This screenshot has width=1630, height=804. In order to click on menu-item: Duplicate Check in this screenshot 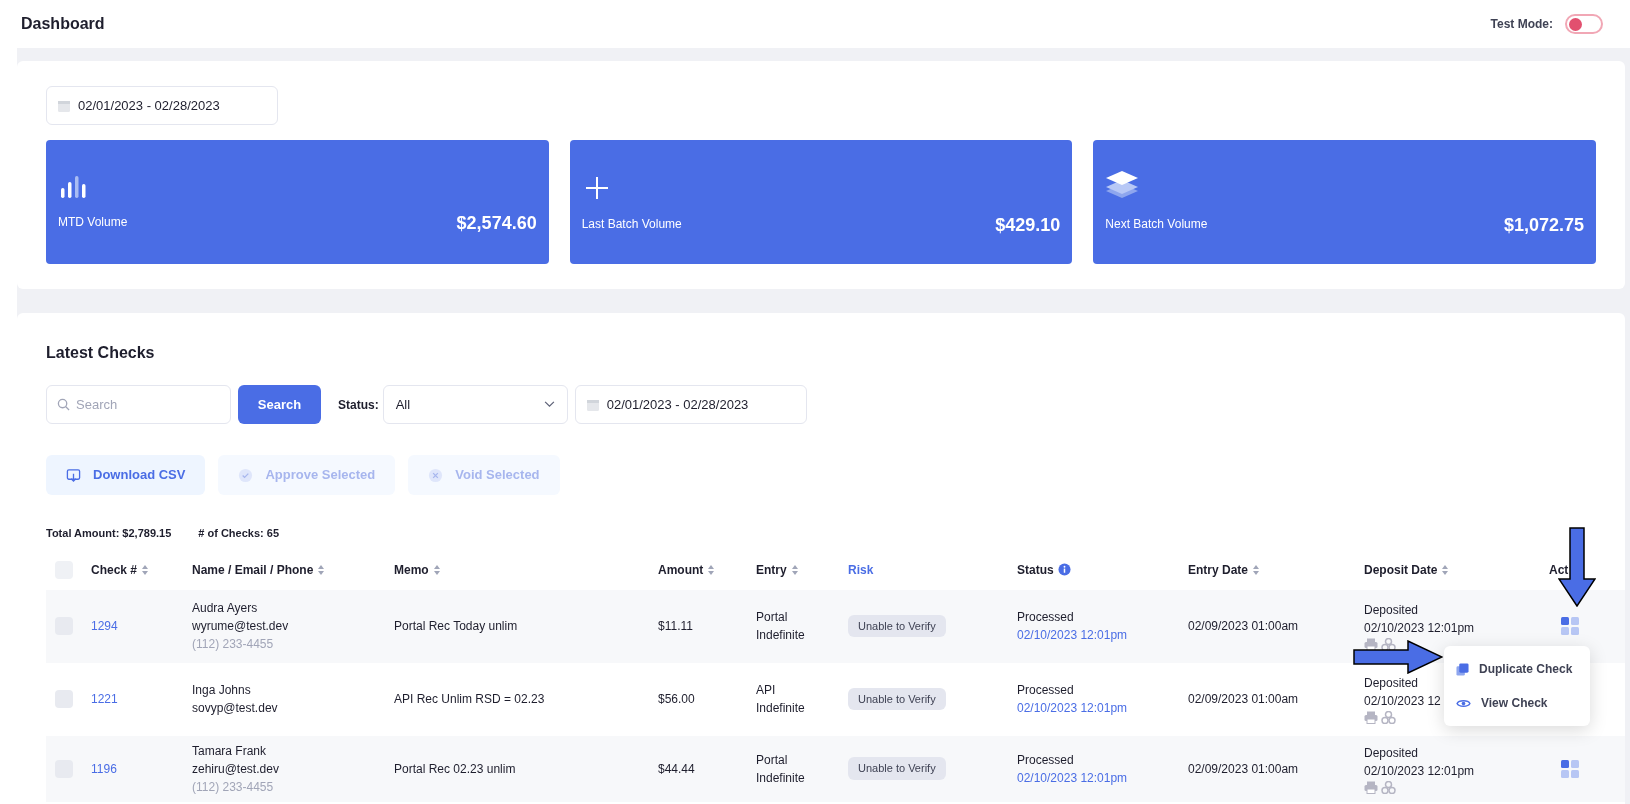, I will do `click(1517, 669)`.